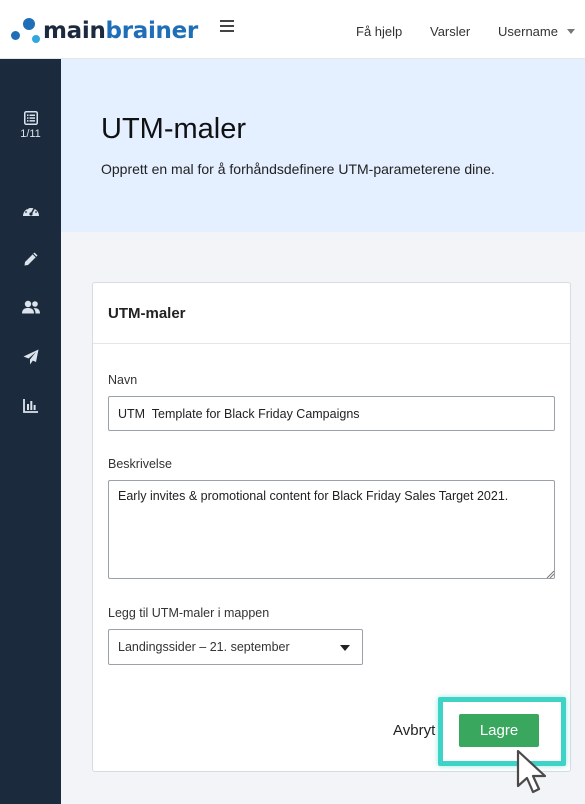 Image resolution: width=585 pixels, height=804 pixels. Describe the element at coordinates (30, 134) in the screenshot. I see `sidebar-counter: 1/11` at that location.